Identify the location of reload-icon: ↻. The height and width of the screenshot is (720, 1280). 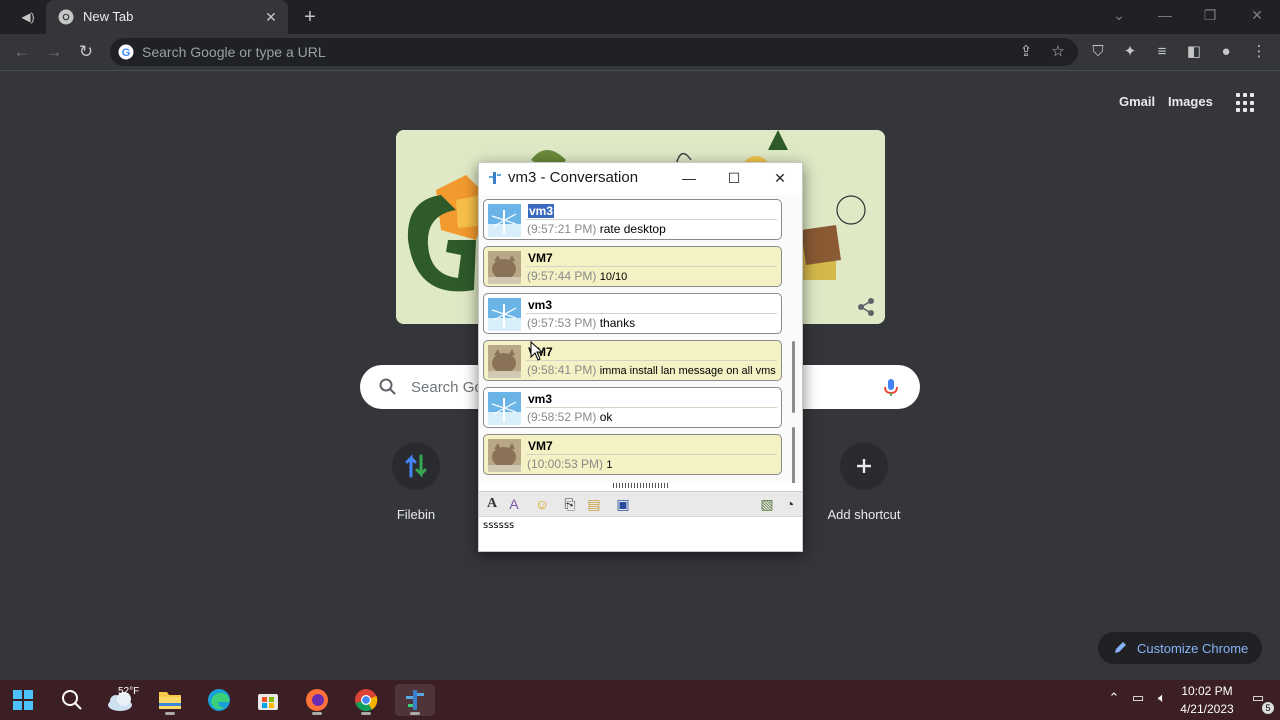
(86, 52).